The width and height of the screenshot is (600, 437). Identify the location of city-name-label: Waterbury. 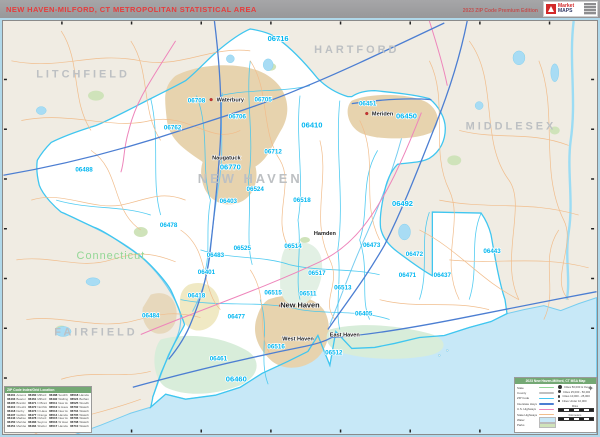
(231, 101).